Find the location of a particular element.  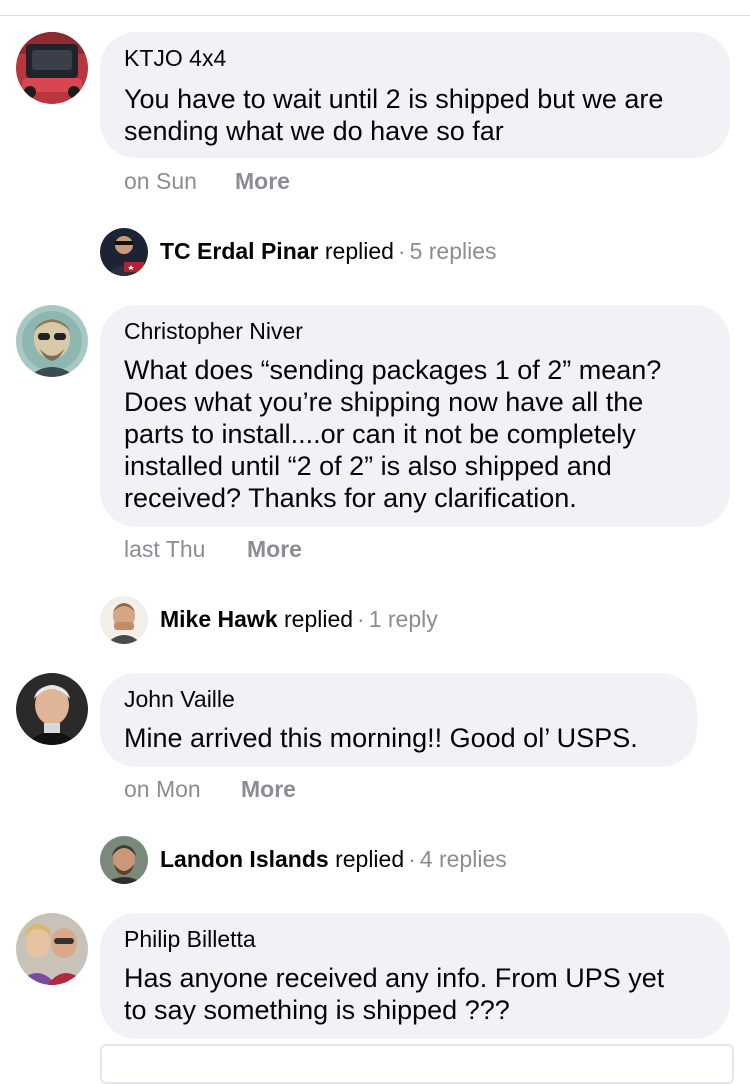

reply-count: 1 reply is located at coordinates (403, 619).